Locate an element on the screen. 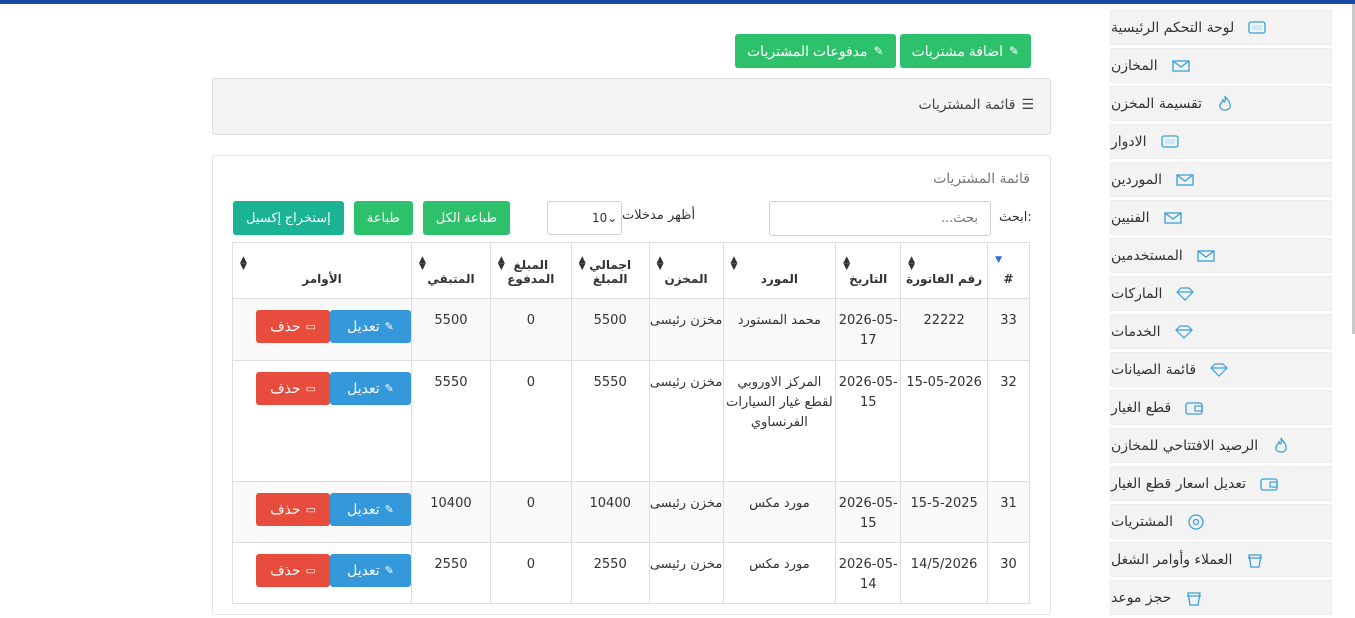 The image size is (1355, 618). col-header-actions: ▲ ▼ الأوامر is located at coordinates (322, 270).